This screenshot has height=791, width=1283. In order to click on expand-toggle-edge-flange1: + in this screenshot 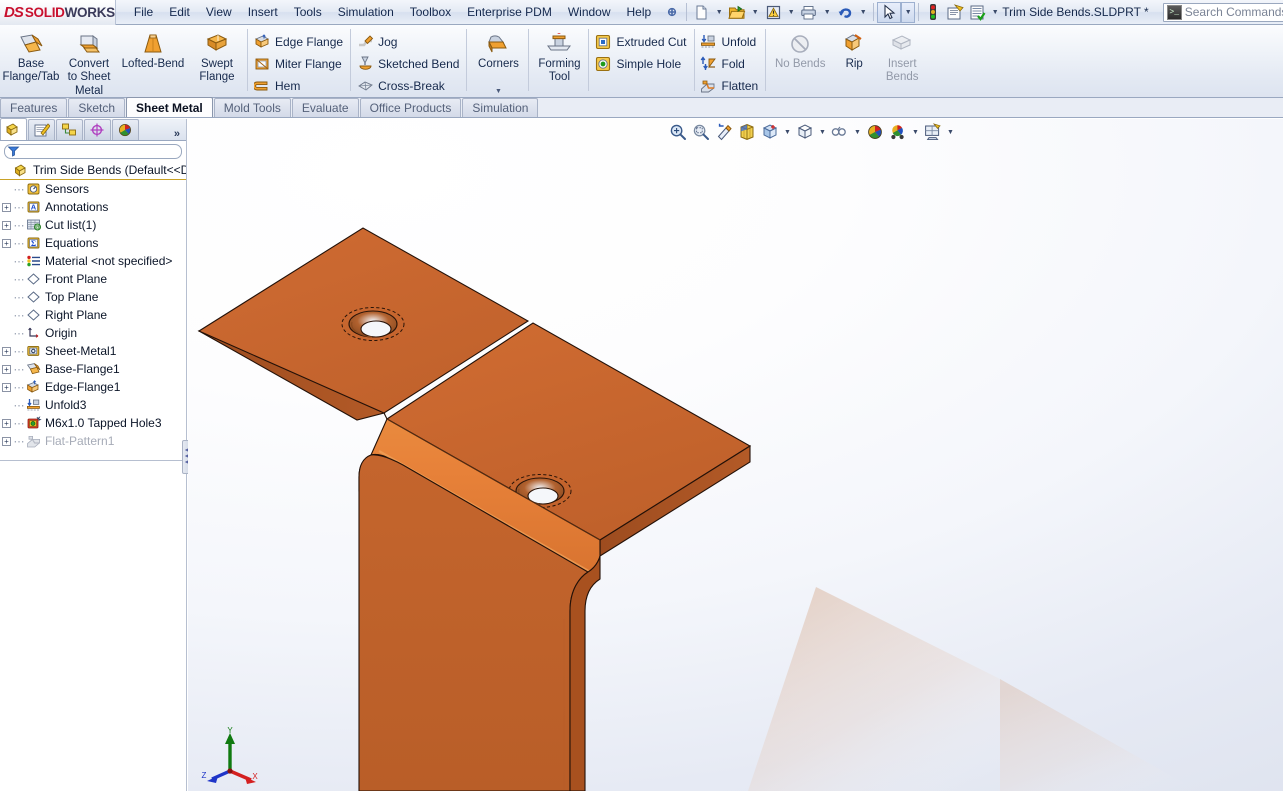, I will do `click(6, 387)`.